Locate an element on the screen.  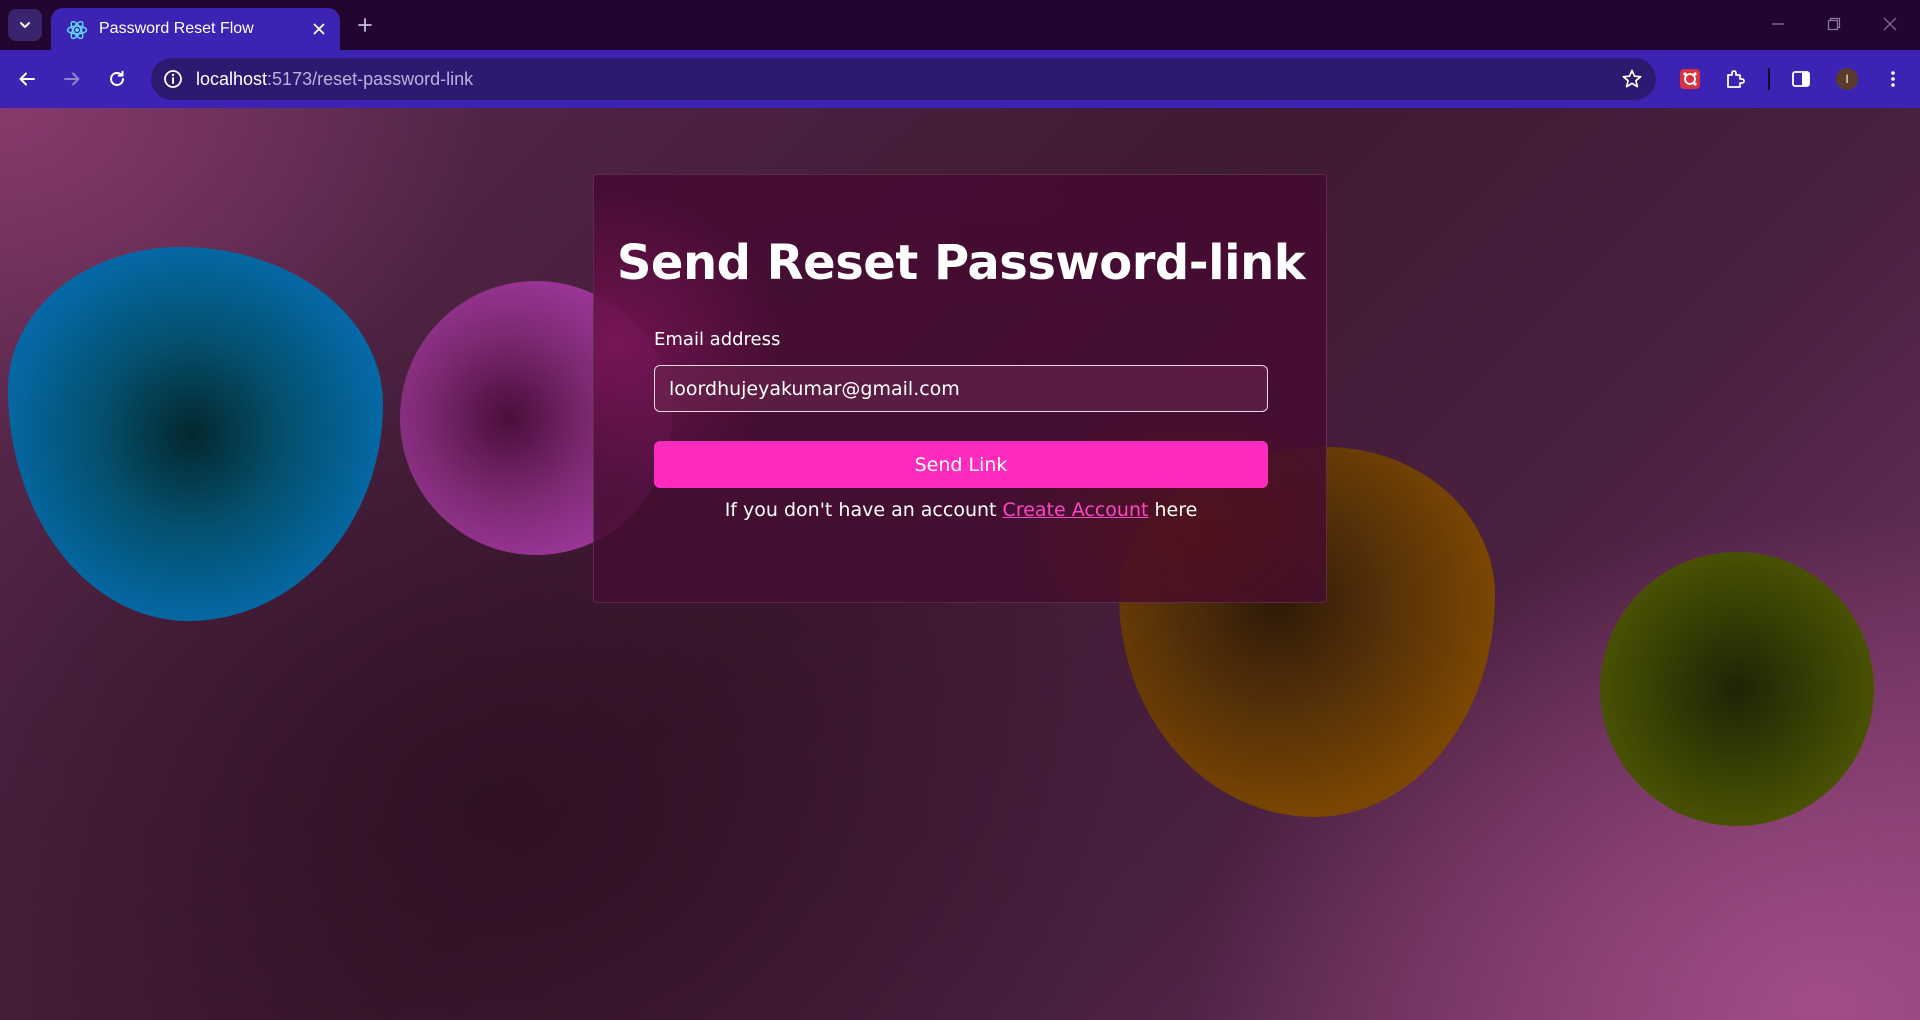
restore-icon is located at coordinates (1834, 24).